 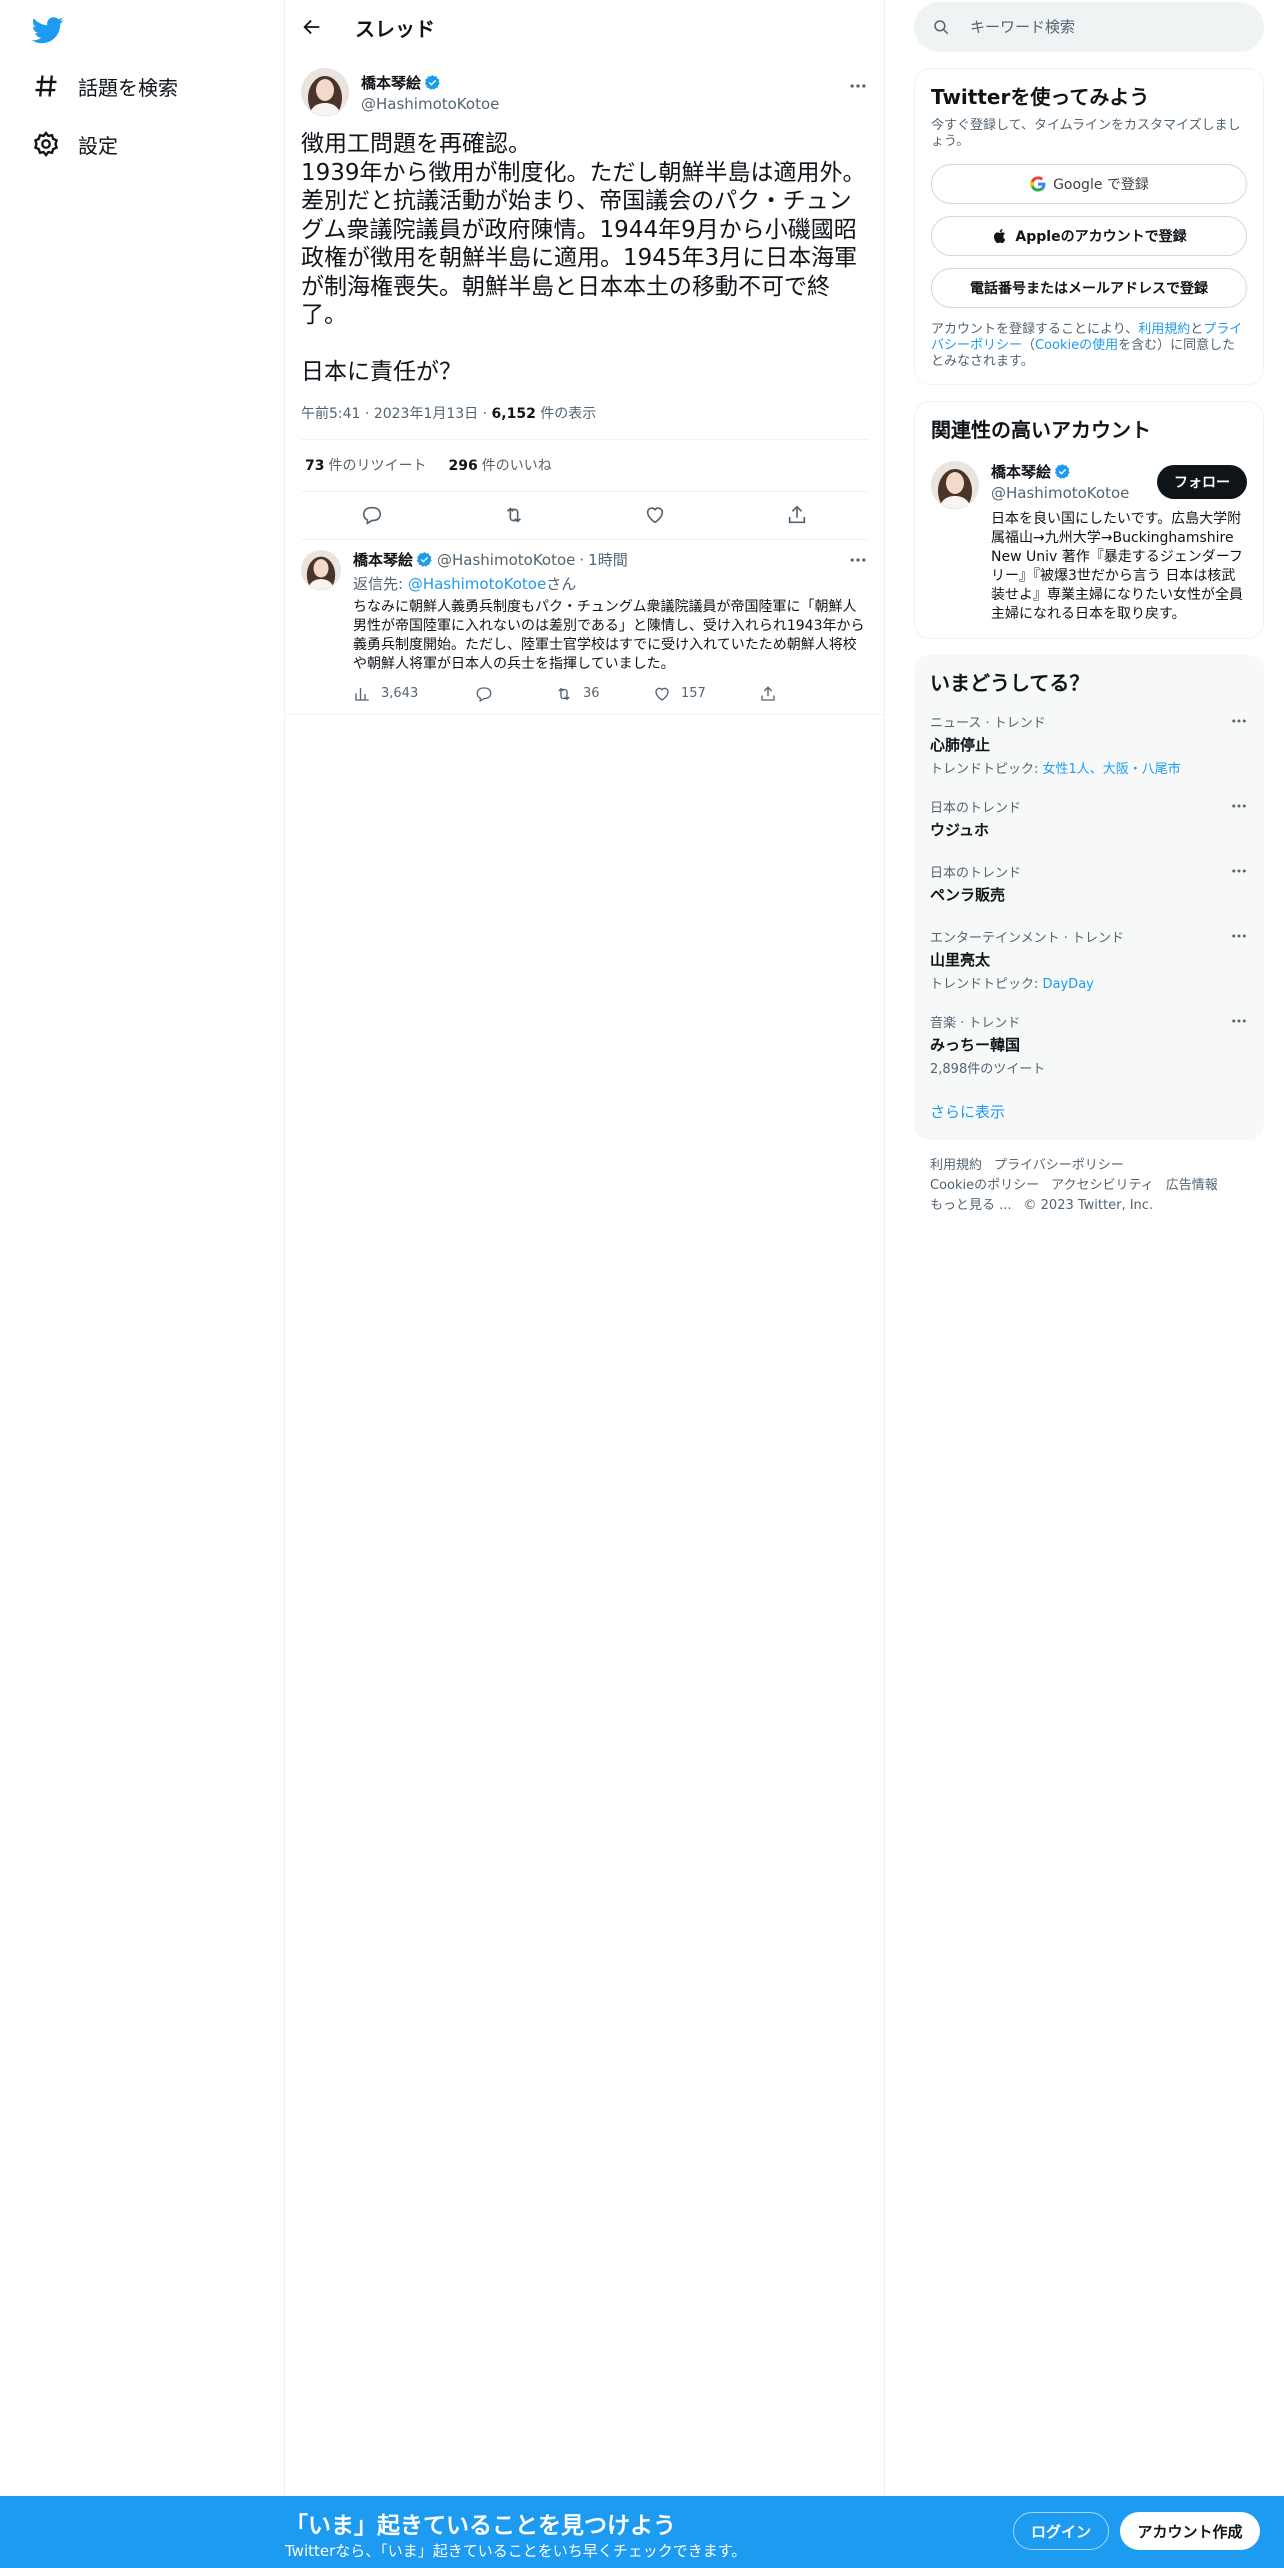 What do you see at coordinates (1192, 1185) in the screenshot?
I see `footer-link: 広告情報` at bounding box center [1192, 1185].